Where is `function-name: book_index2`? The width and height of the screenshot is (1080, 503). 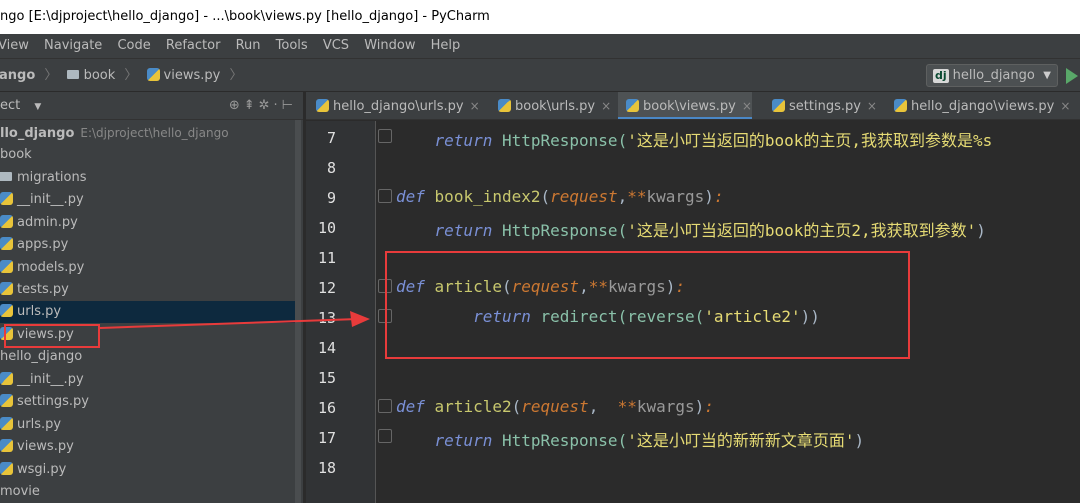
function-name: book_index2 is located at coordinates (487, 196).